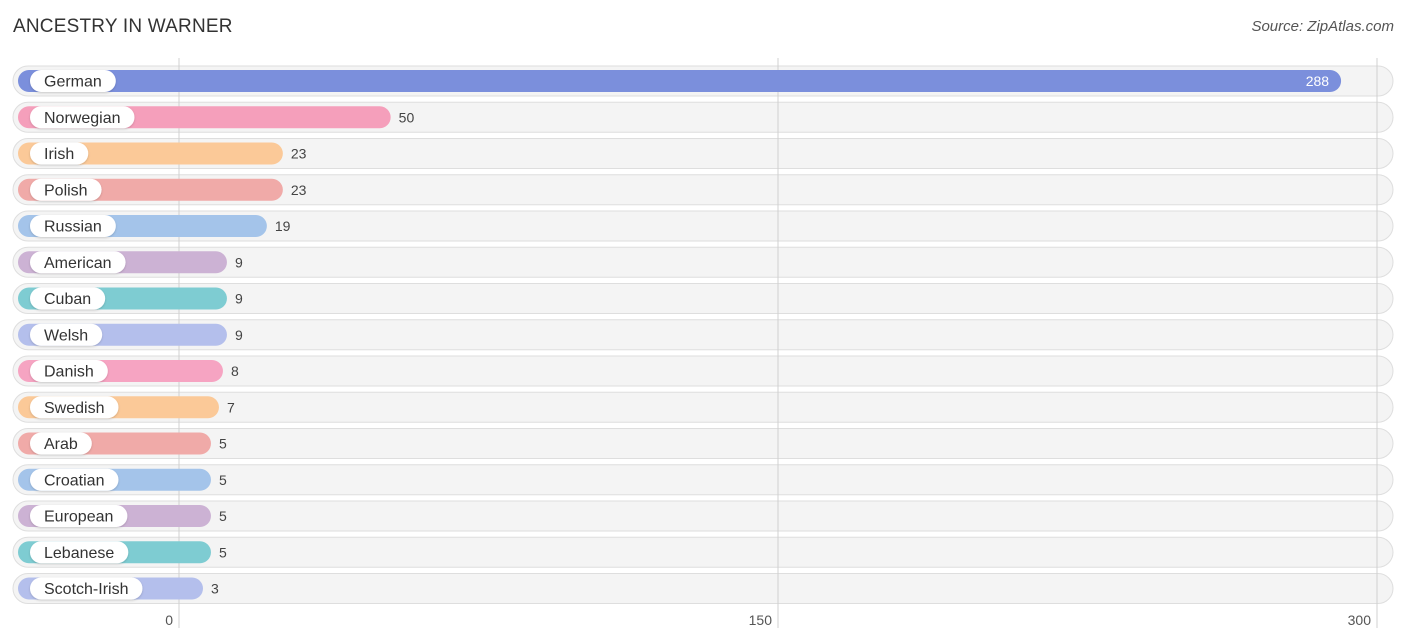 The image size is (1406, 644). Describe the element at coordinates (78, 517) in the screenshot. I see `bar-label: European` at that location.